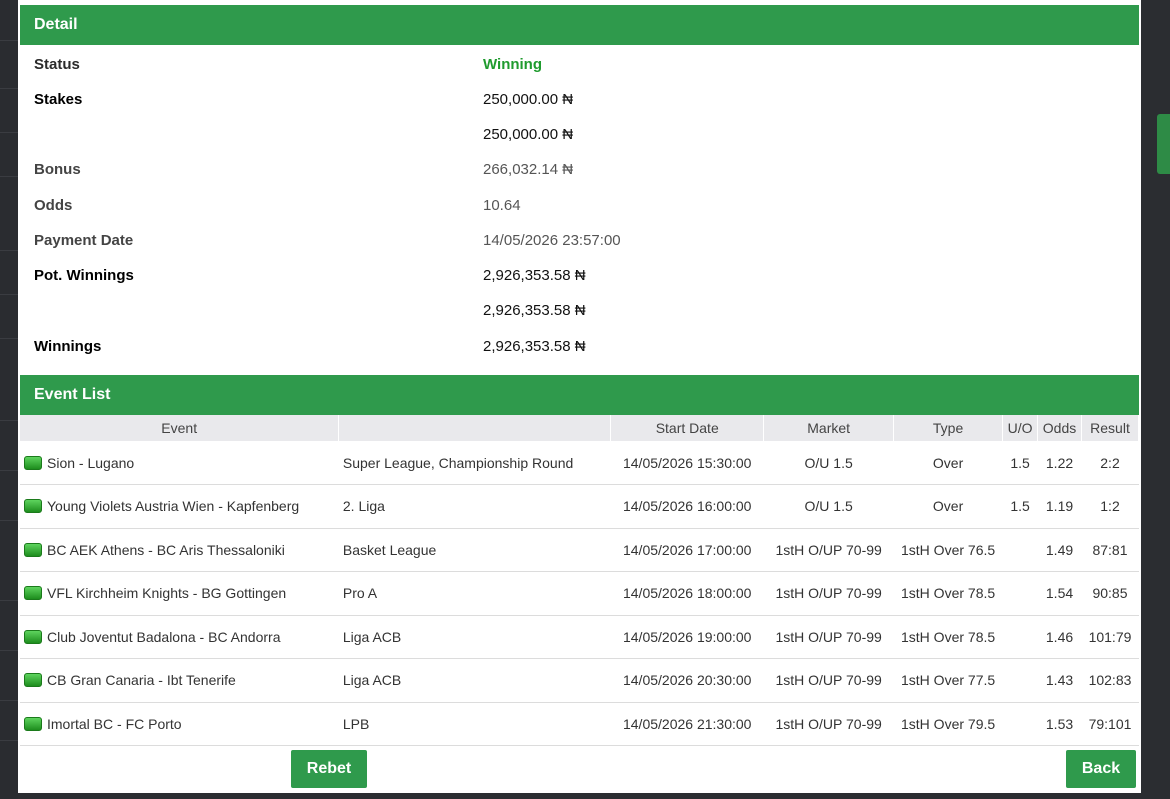 This screenshot has width=1170, height=799. I want to click on event-name: Imortal BC - FC Porto, so click(114, 723).